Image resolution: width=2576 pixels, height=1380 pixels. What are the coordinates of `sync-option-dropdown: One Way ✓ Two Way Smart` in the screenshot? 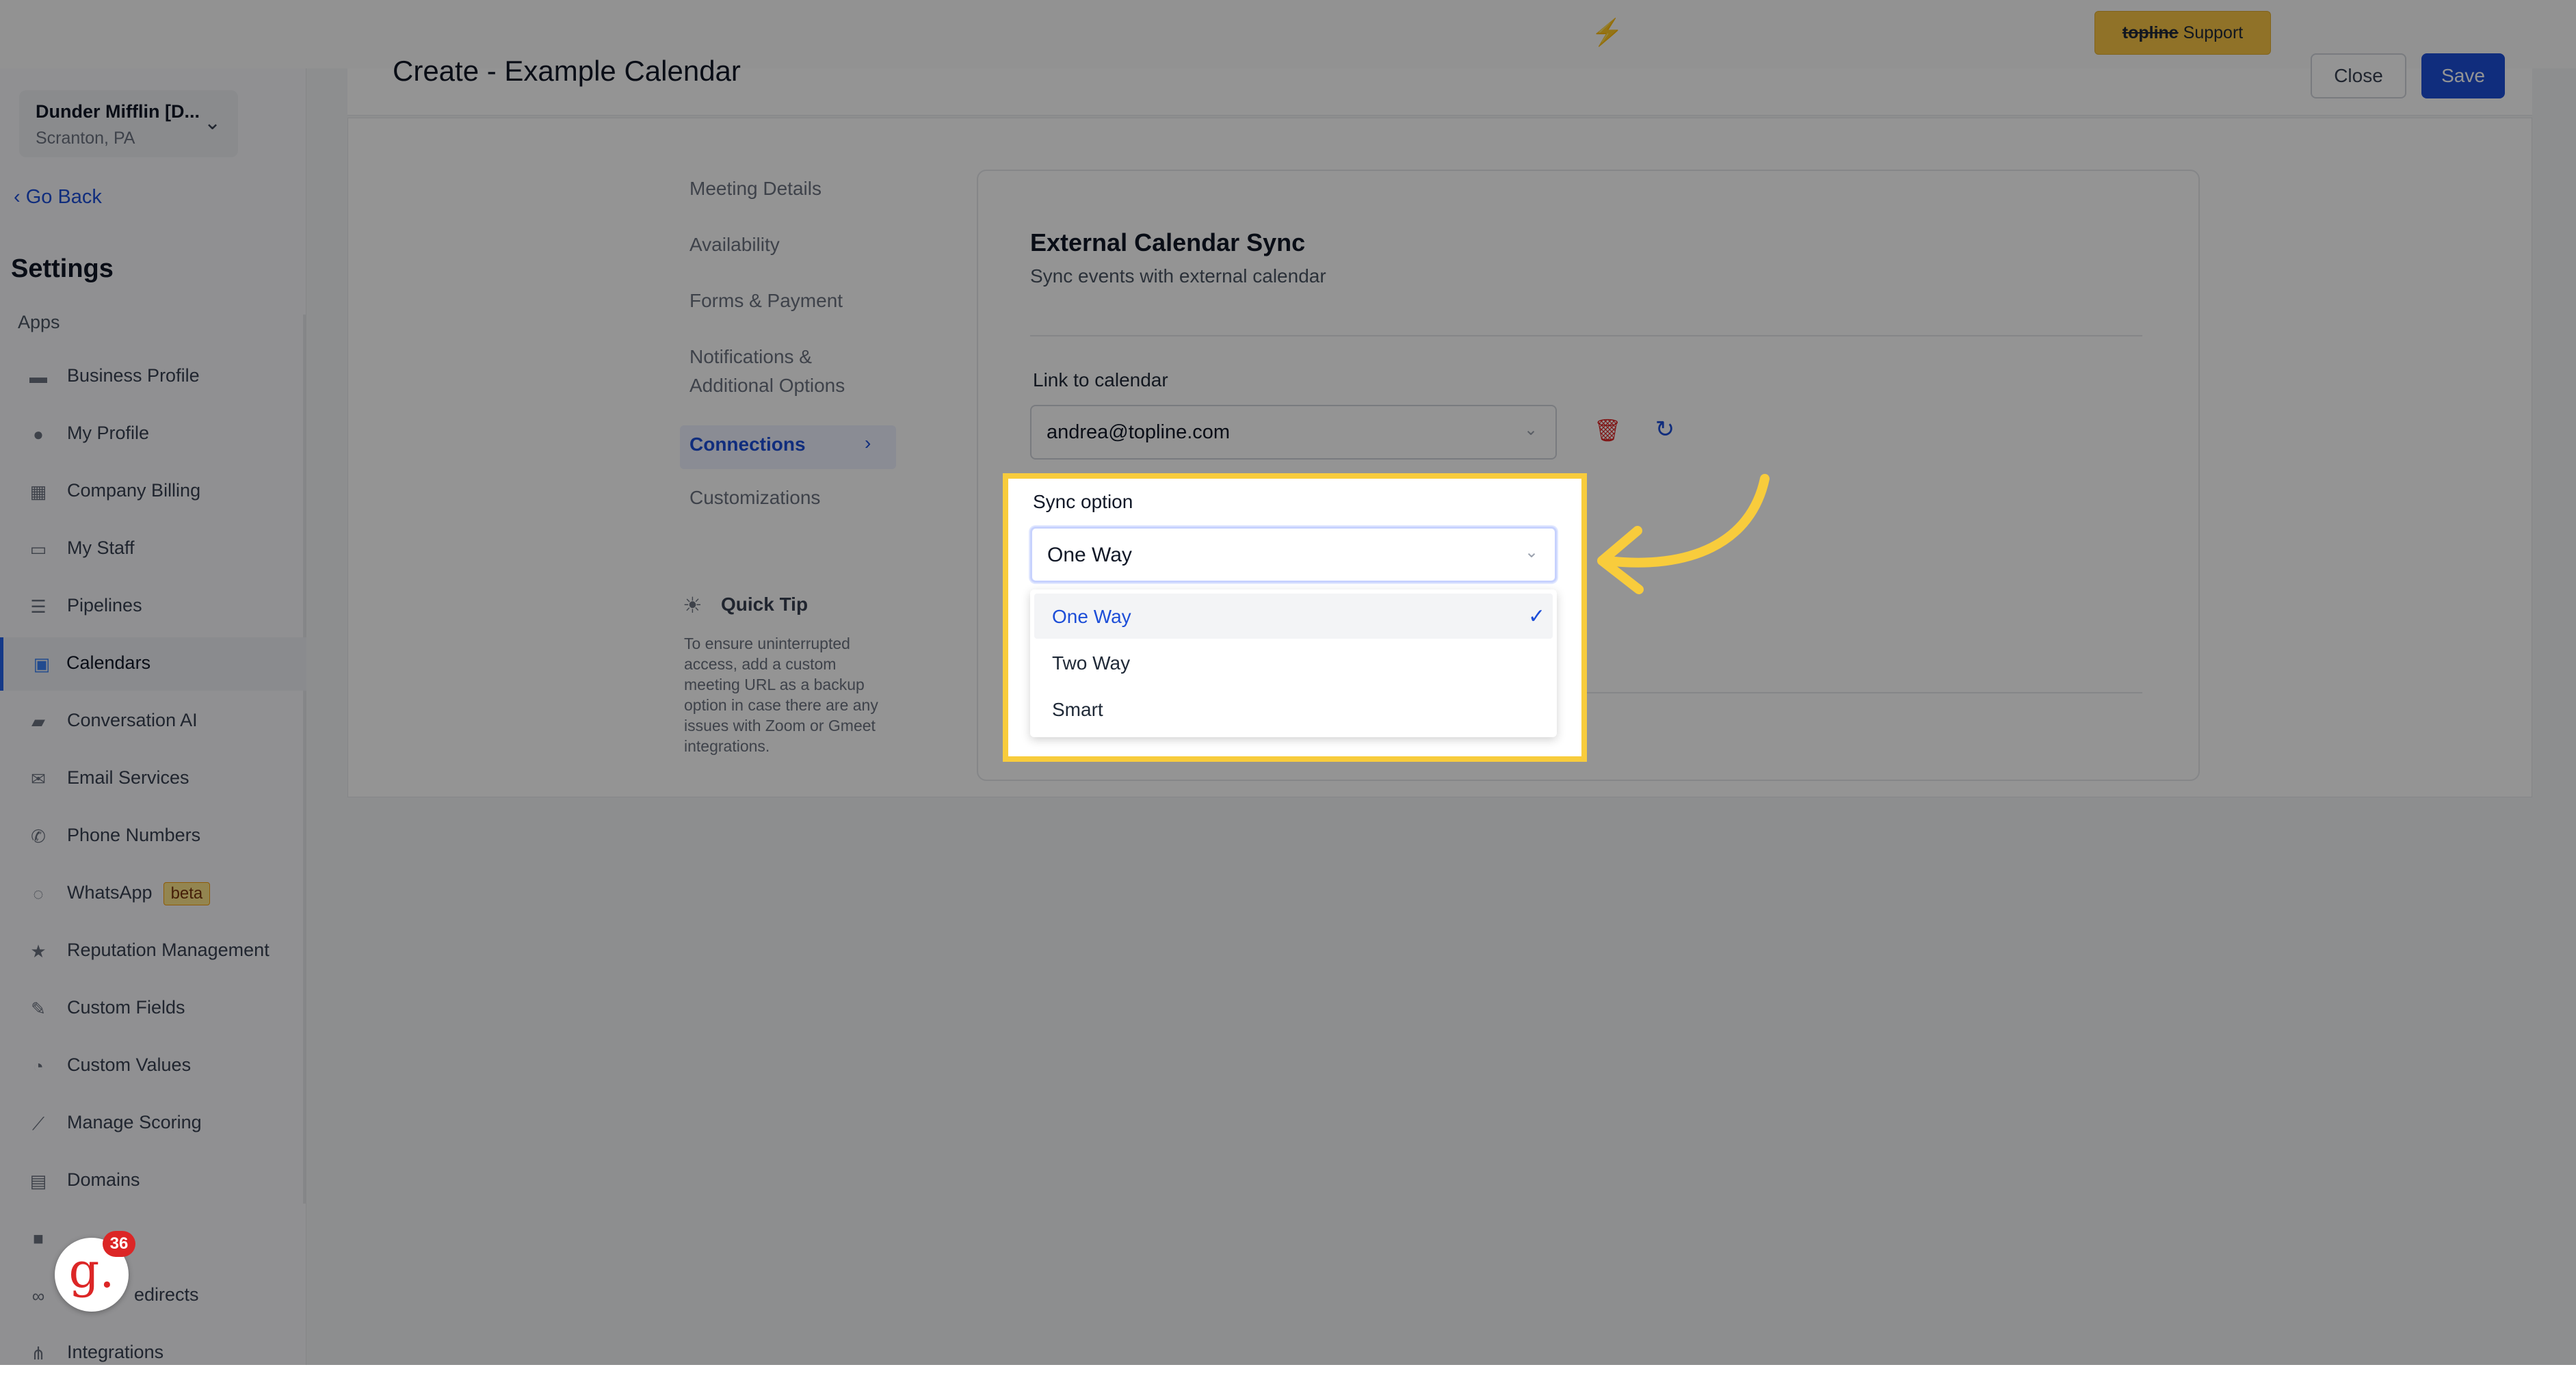 It's located at (1293, 663).